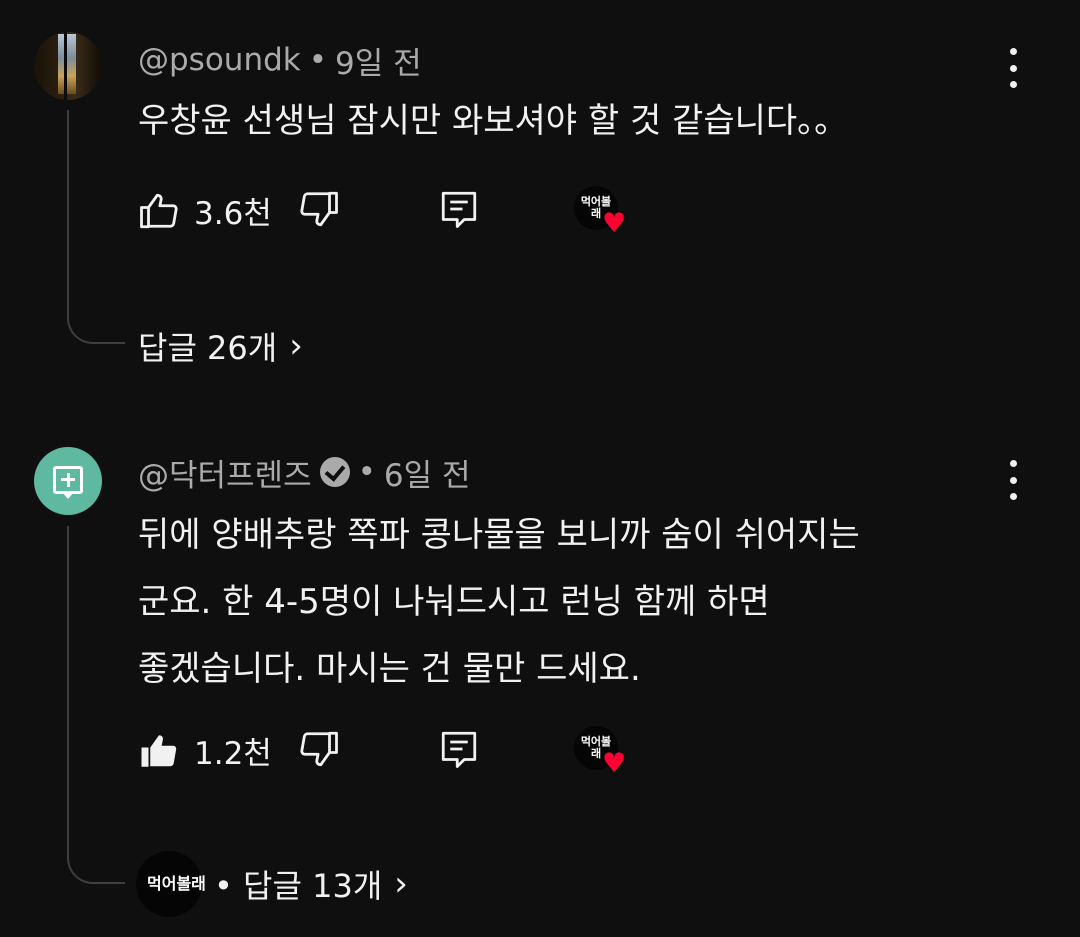 The image size is (1080, 937). Describe the element at coordinates (334, 472) in the screenshot. I see `verified-check-icon` at that location.